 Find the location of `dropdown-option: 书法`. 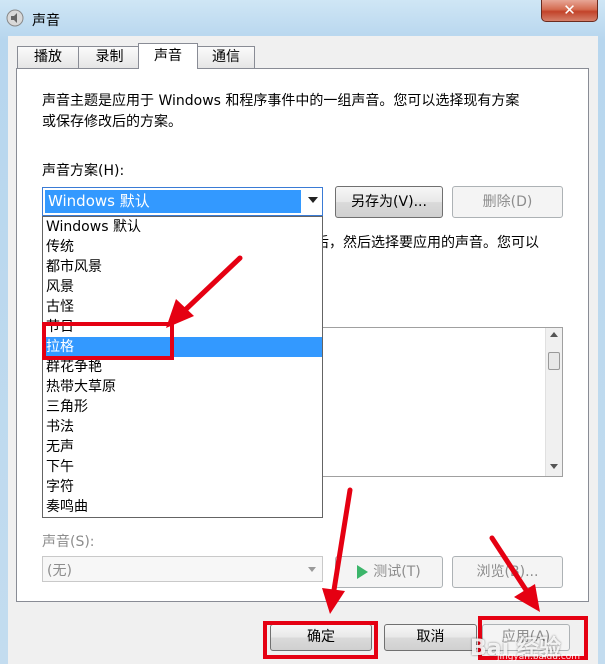

dropdown-option: 书法 is located at coordinates (182, 427).